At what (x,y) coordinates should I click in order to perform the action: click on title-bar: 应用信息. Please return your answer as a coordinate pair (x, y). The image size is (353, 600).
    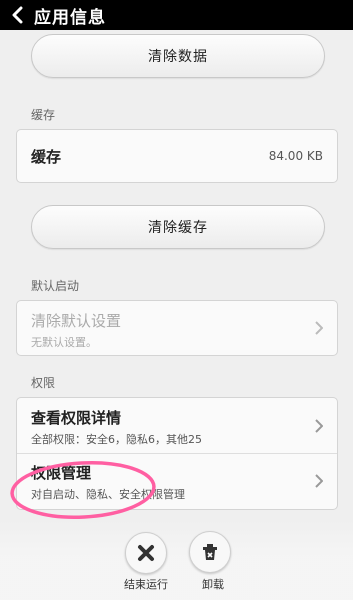
    Looking at the image, I should click on (176, 15).